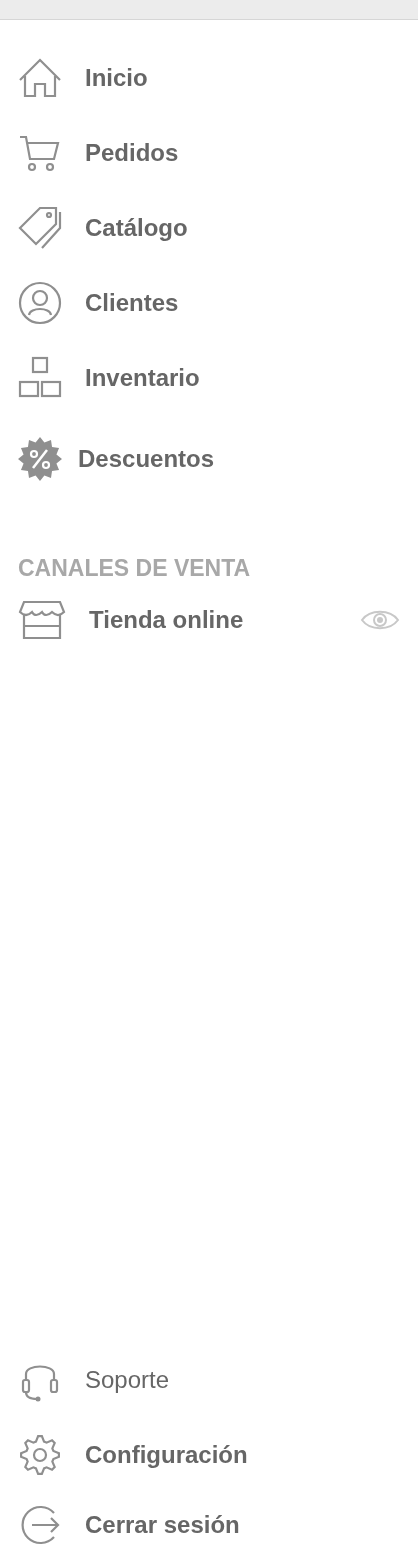  Describe the element at coordinates (42, 620) in the screenshot. I see `store-icon` at that location.